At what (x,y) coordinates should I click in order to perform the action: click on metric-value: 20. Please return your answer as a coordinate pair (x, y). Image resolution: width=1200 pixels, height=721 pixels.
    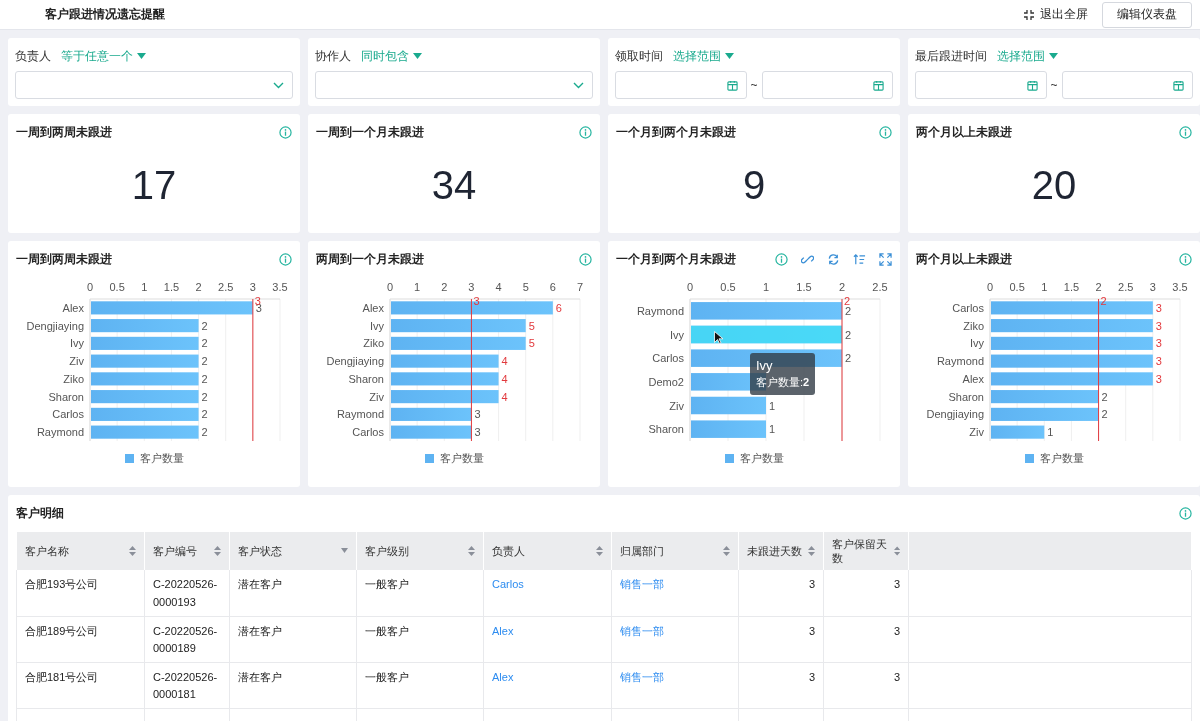
    Looking at the image, I should click on (1054, 185).